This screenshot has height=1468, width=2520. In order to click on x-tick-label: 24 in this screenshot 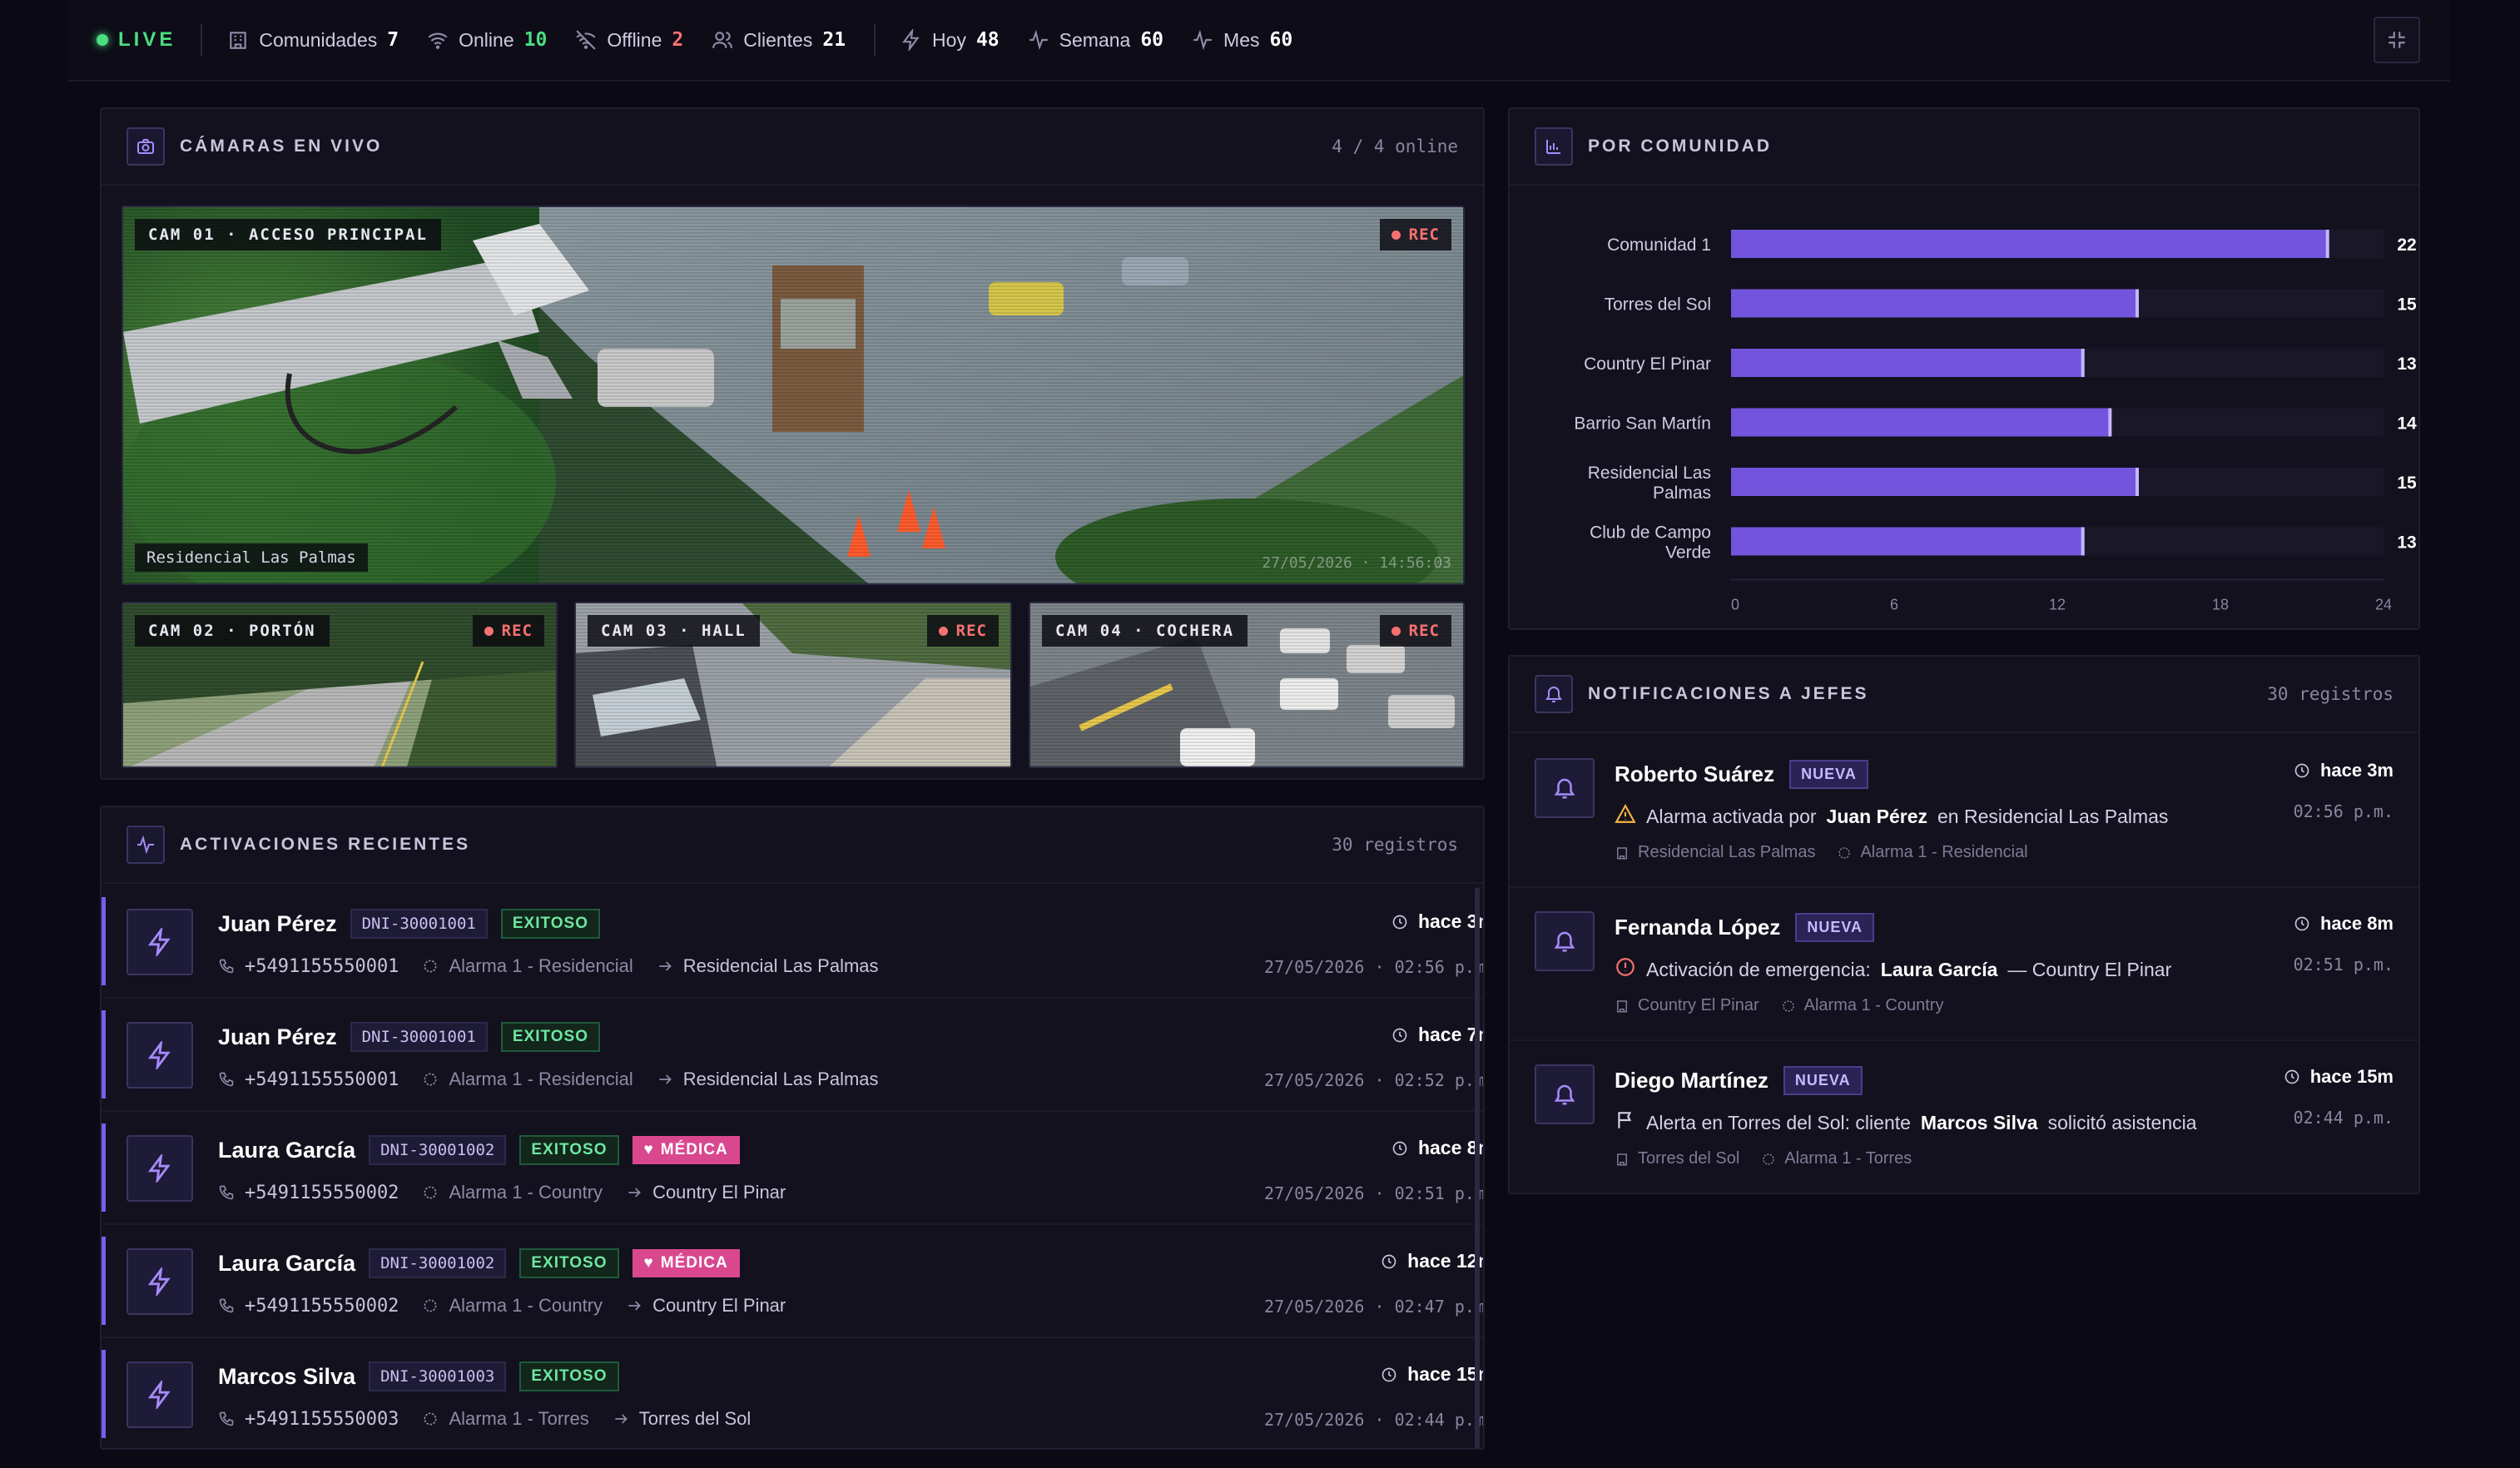, I will do `click(2383, 605)`.